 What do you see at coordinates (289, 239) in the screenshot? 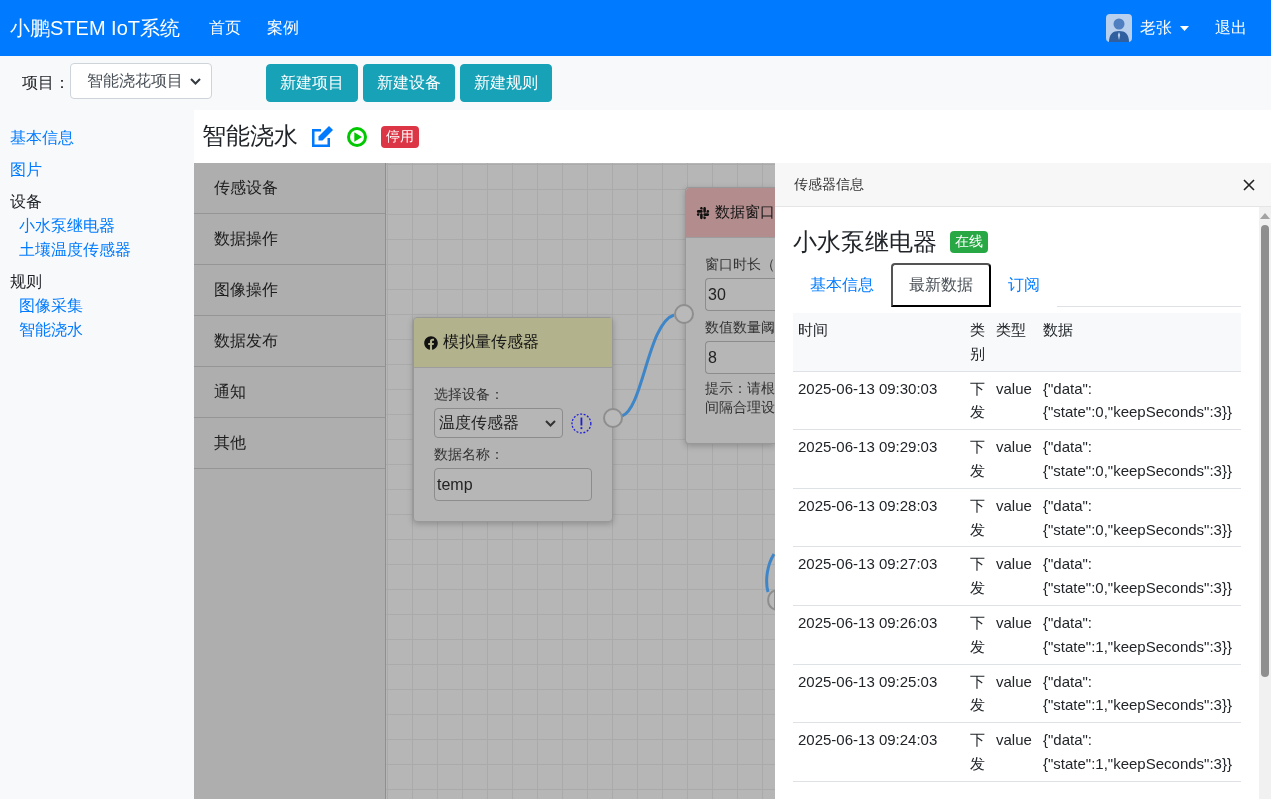
I see `palette-item: 数据操作` at bounding box center [289, 239].